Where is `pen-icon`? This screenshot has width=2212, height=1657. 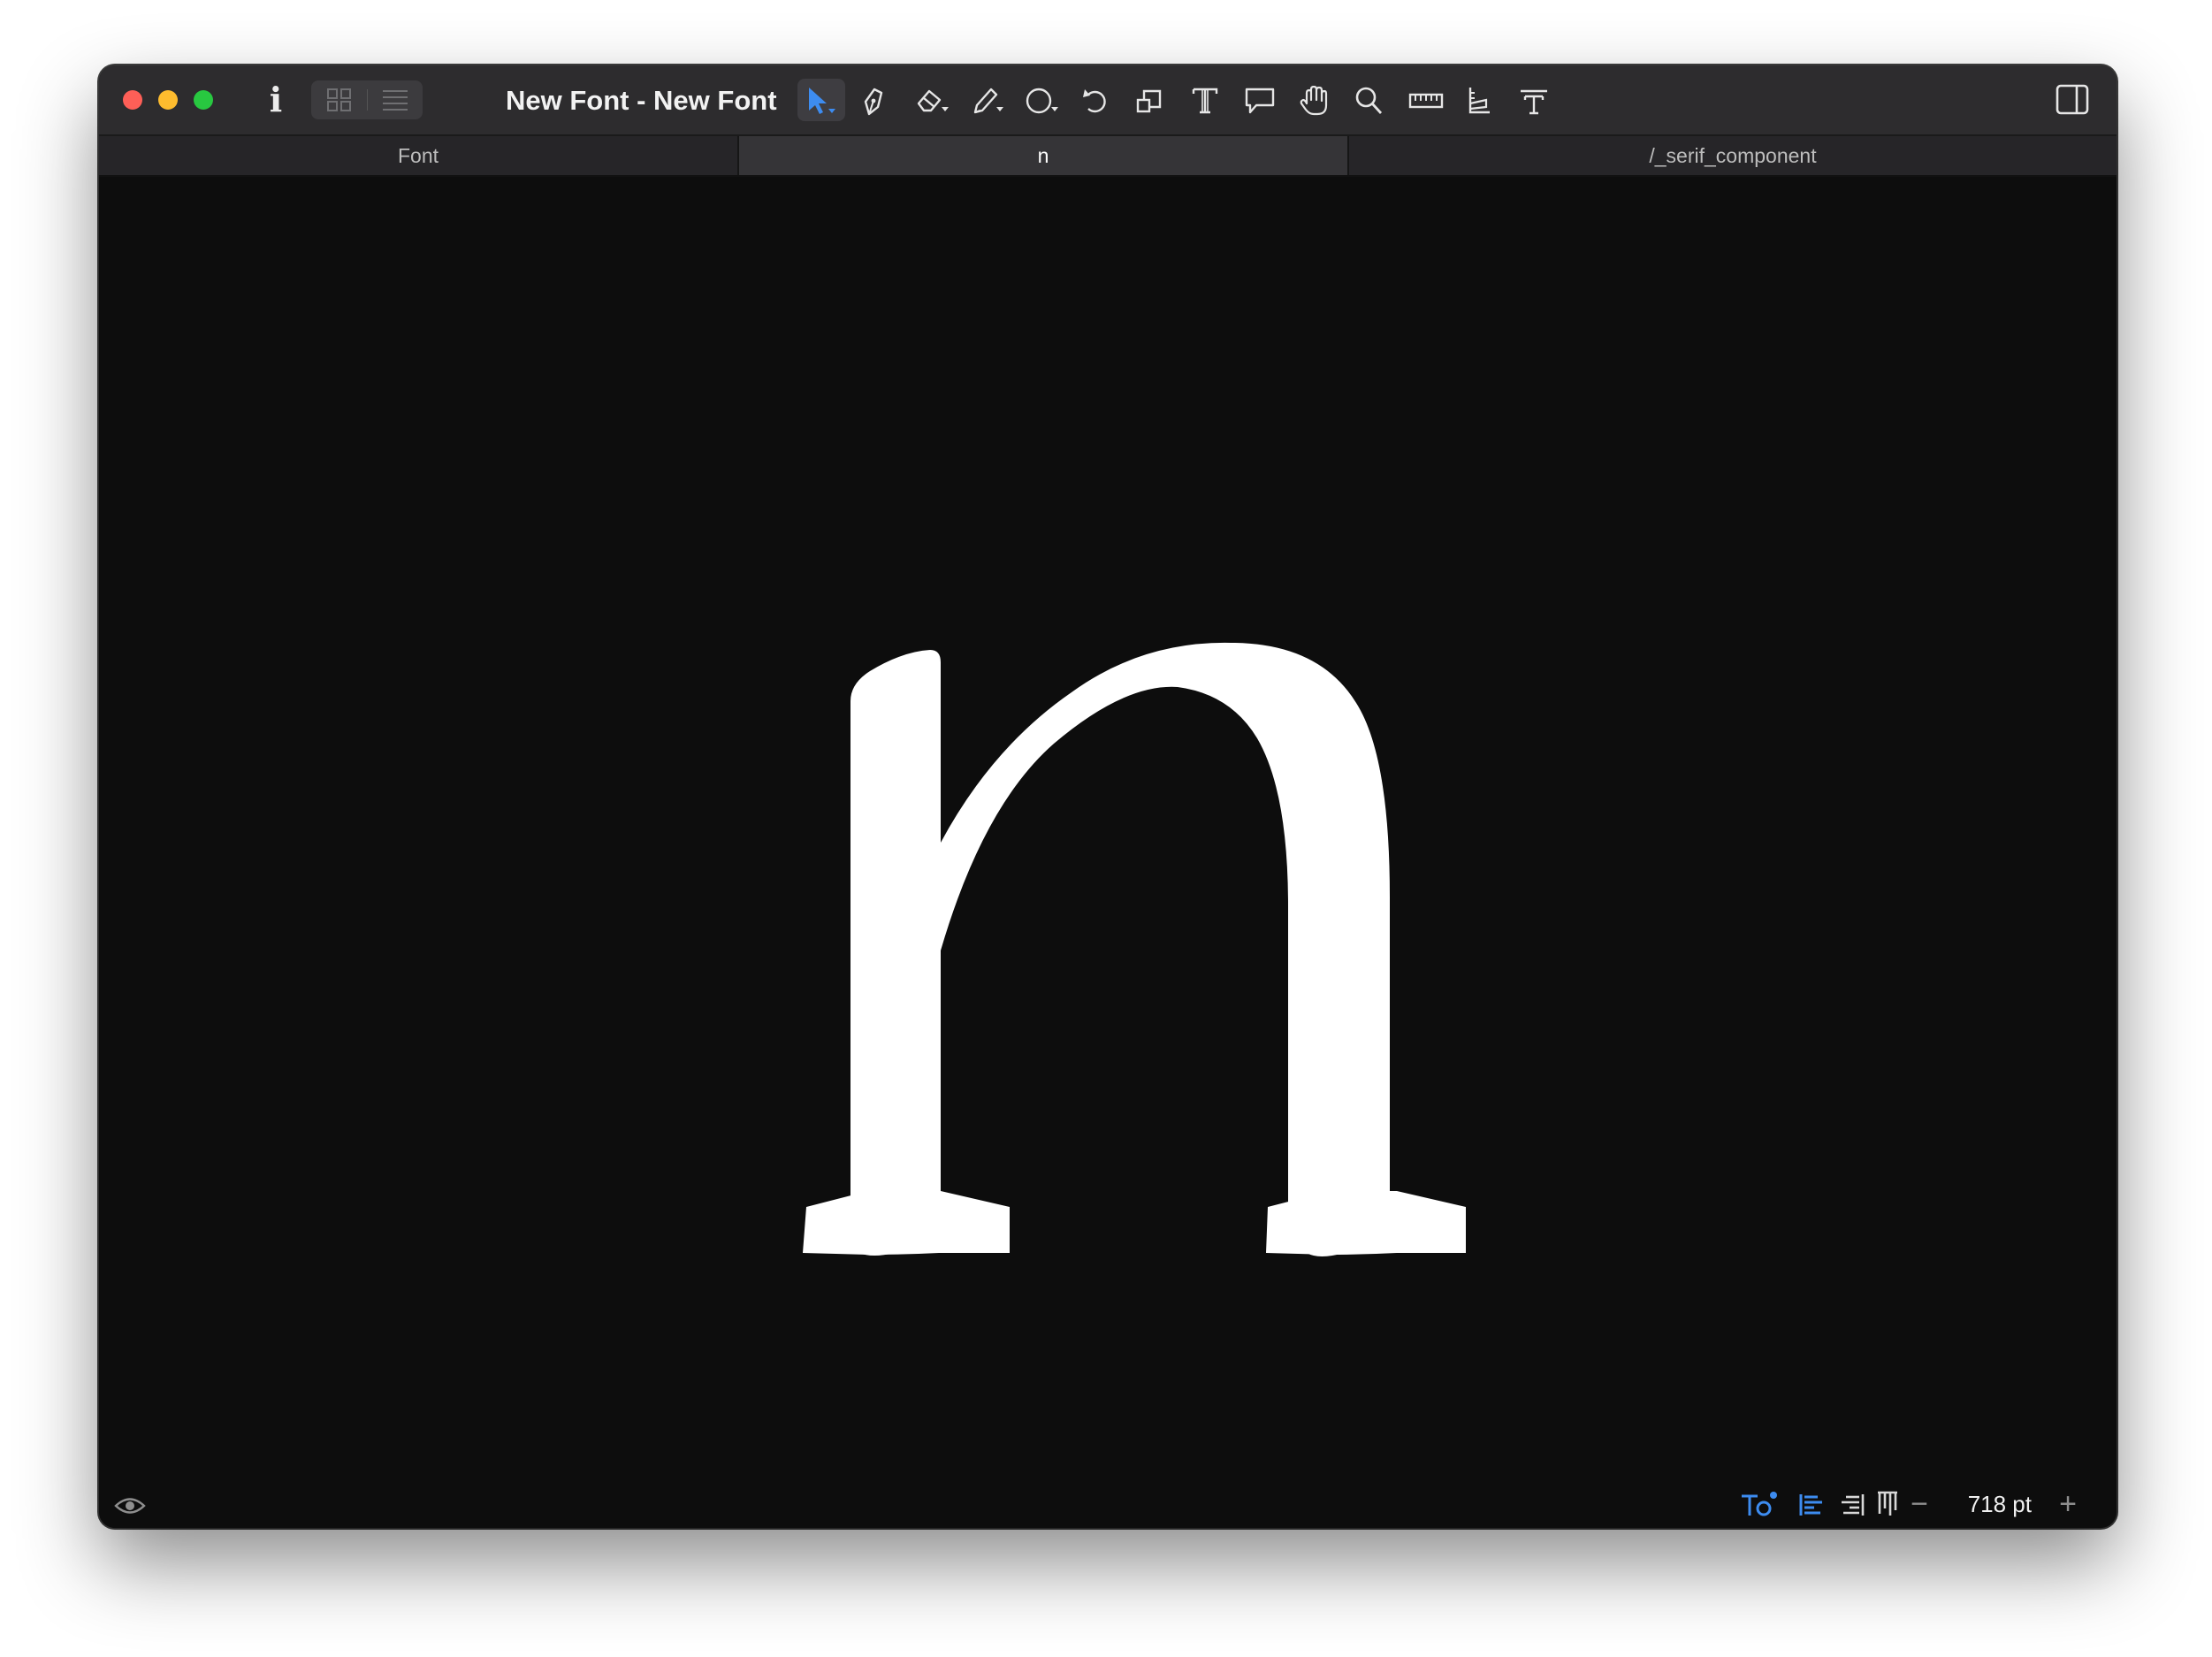 pen-icon is located at coordinates (873, 102).